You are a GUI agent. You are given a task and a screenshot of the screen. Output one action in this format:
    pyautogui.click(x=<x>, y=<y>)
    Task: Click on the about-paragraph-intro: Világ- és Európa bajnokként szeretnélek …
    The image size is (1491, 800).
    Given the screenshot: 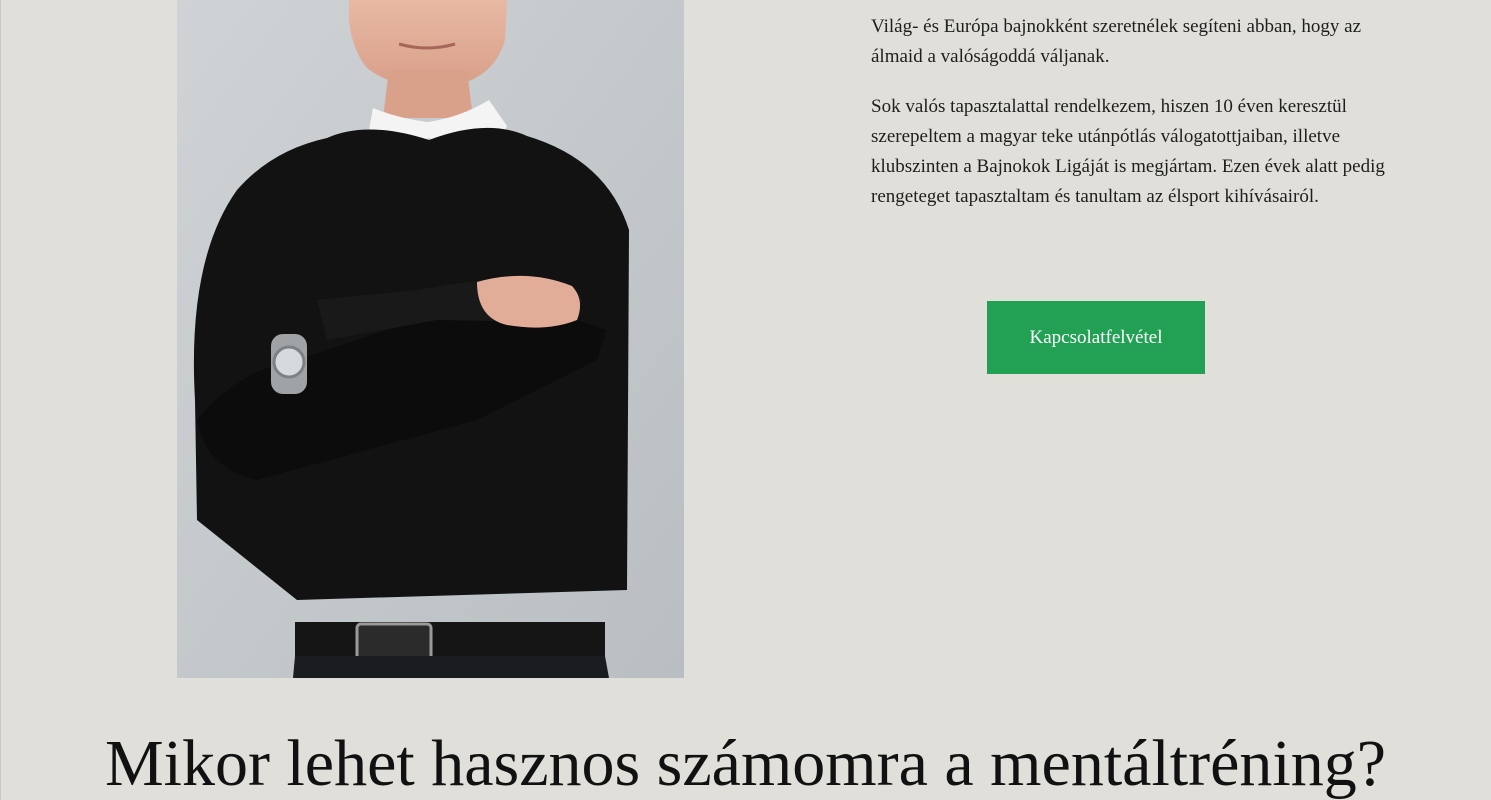 What is the action you would take?
    pyautogui.click(x=1116, y=41)
    